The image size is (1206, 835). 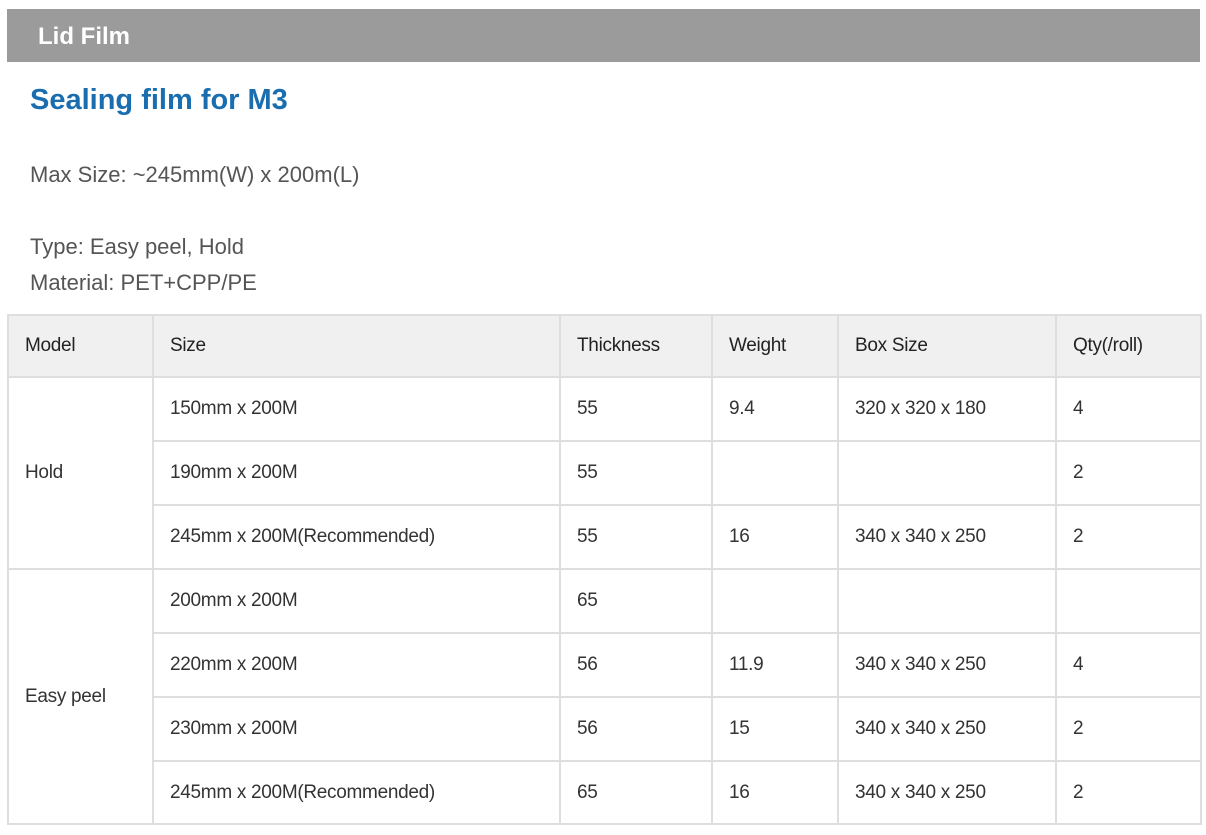 What do you see at coordinates (137, 246) in the screenshot?
I see `spec-type: Type: Easy peel, Hold` at bounding box center [137, 246].